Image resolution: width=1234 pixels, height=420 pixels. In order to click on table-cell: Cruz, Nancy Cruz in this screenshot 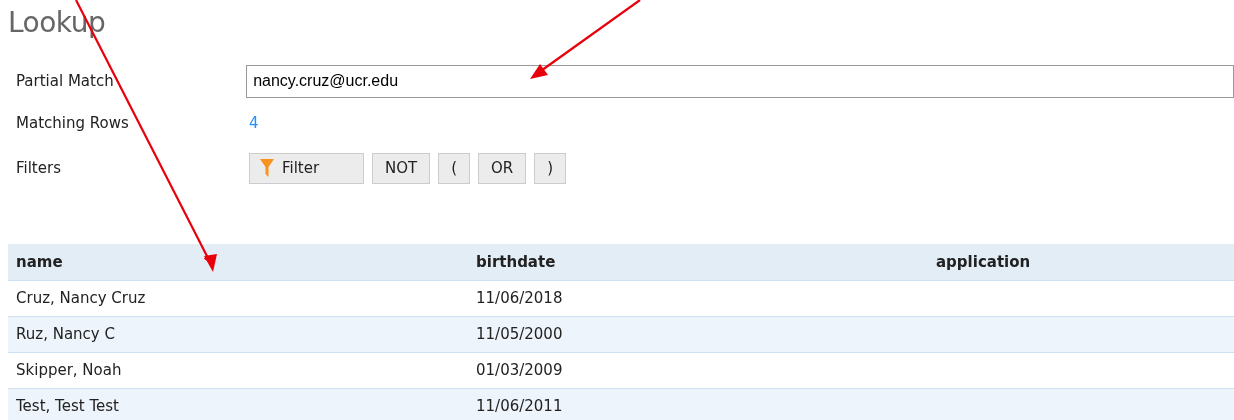, I will do `click(81, 297)`.